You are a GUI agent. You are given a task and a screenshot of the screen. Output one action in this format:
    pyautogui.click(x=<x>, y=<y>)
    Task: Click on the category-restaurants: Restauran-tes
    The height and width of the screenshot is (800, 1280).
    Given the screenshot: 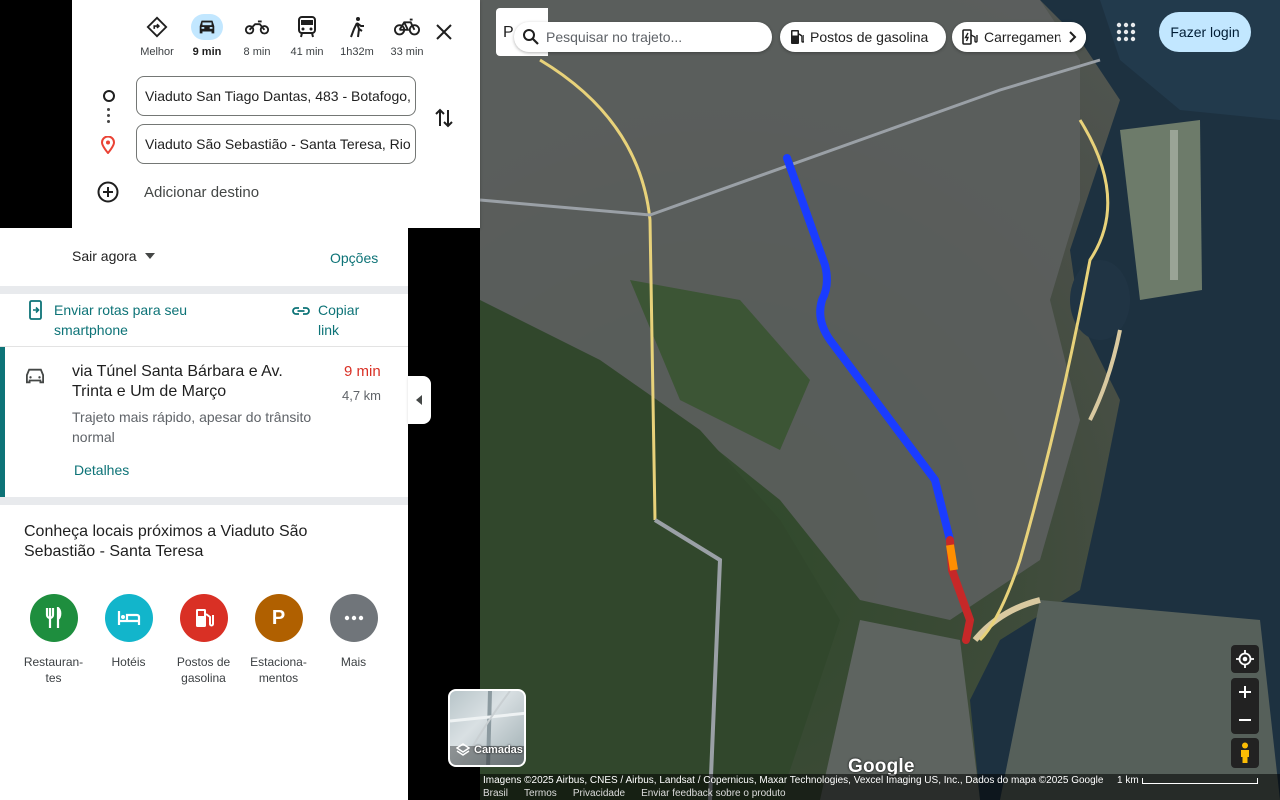 What is the action you would take?
    pyautogui.click(x=53, y=640)
    